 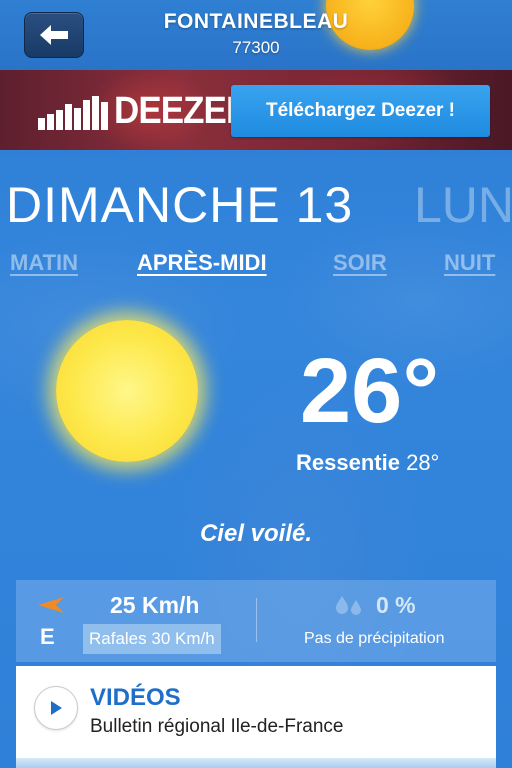 I want to click on video-card: VIDÉOS Bulletin régional Ile-de-France, so click(x=256, y=717).